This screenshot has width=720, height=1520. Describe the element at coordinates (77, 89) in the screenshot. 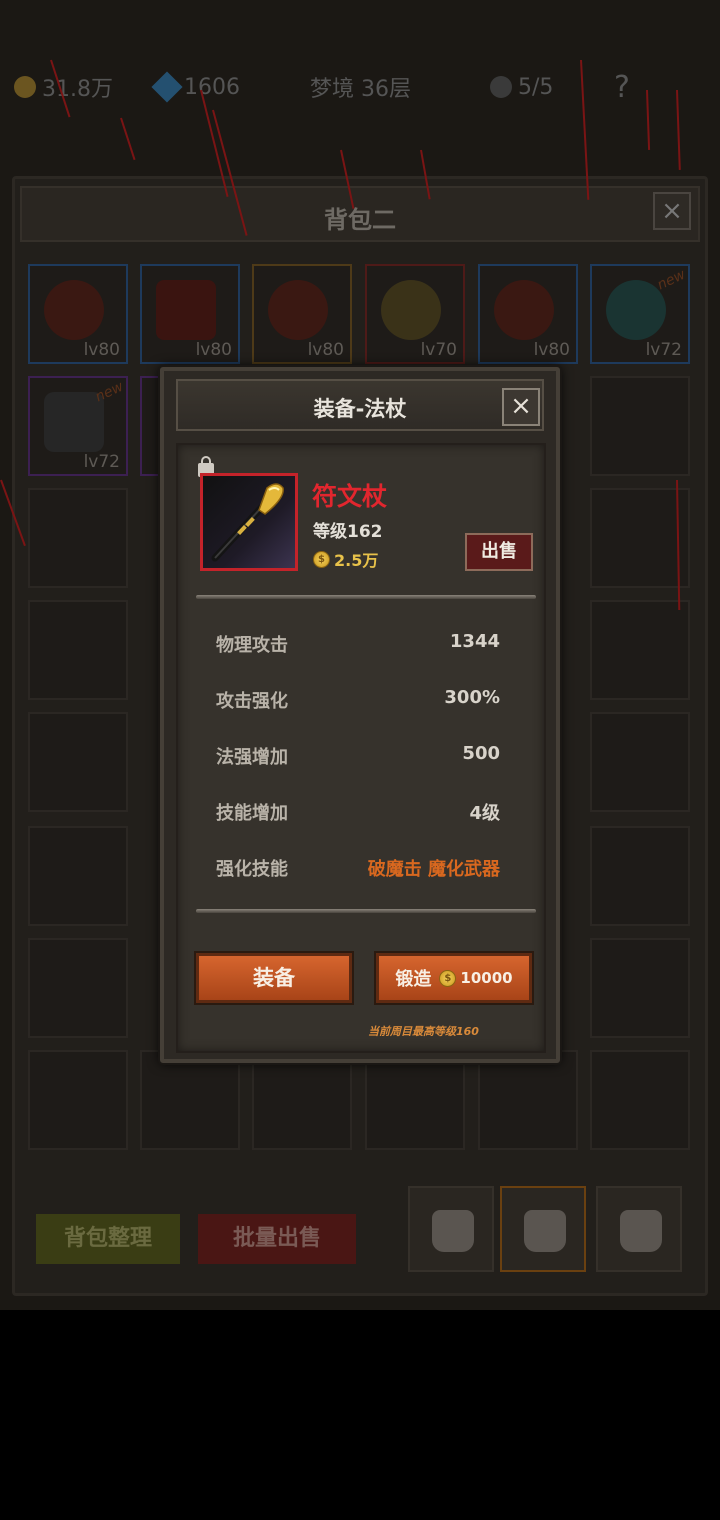

I see `gold-value: 31.8万` at that location.